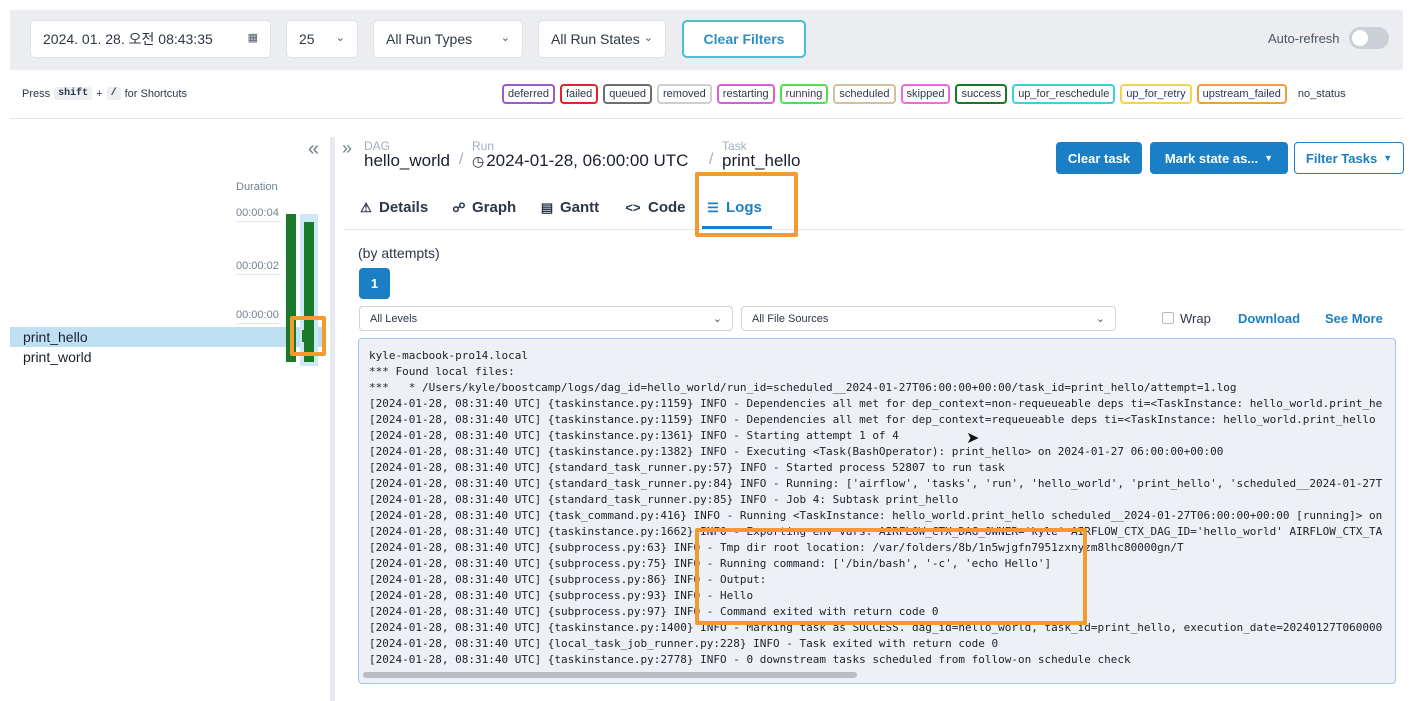  What do you see at coordinates (737, 227) in the screenshot?
I see `active-tab-indicator` at bounding box center [737, 227].